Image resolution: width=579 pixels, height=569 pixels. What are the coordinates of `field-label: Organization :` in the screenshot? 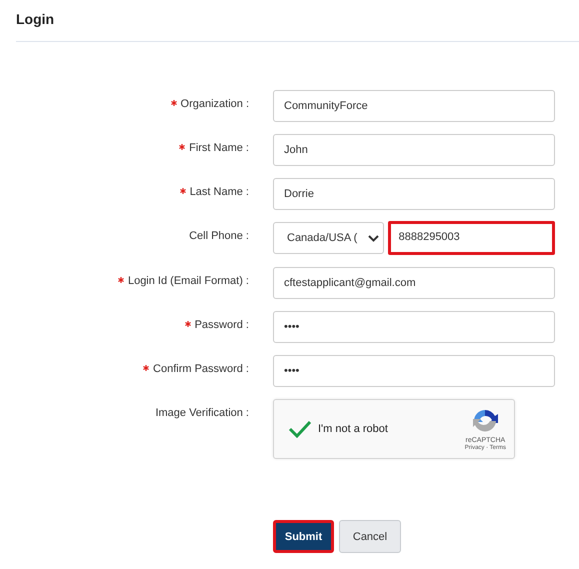 It's located at (214, 104).